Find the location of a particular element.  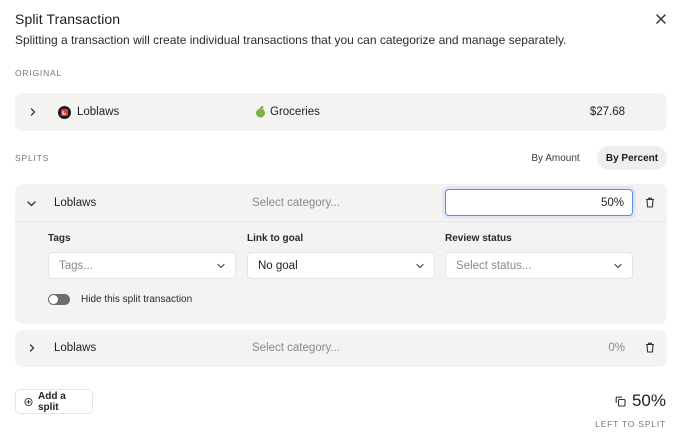

review-status-label: Review status is located at coordinates (478, 238).